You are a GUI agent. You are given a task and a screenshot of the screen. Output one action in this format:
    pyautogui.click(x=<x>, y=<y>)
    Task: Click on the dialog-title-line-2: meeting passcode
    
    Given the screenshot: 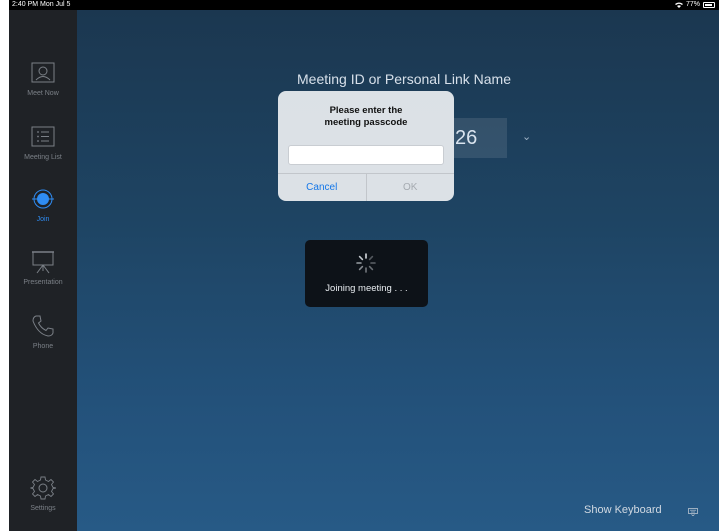 What is the action you would take?
    pyautogui.click(x=366, y=122)
    